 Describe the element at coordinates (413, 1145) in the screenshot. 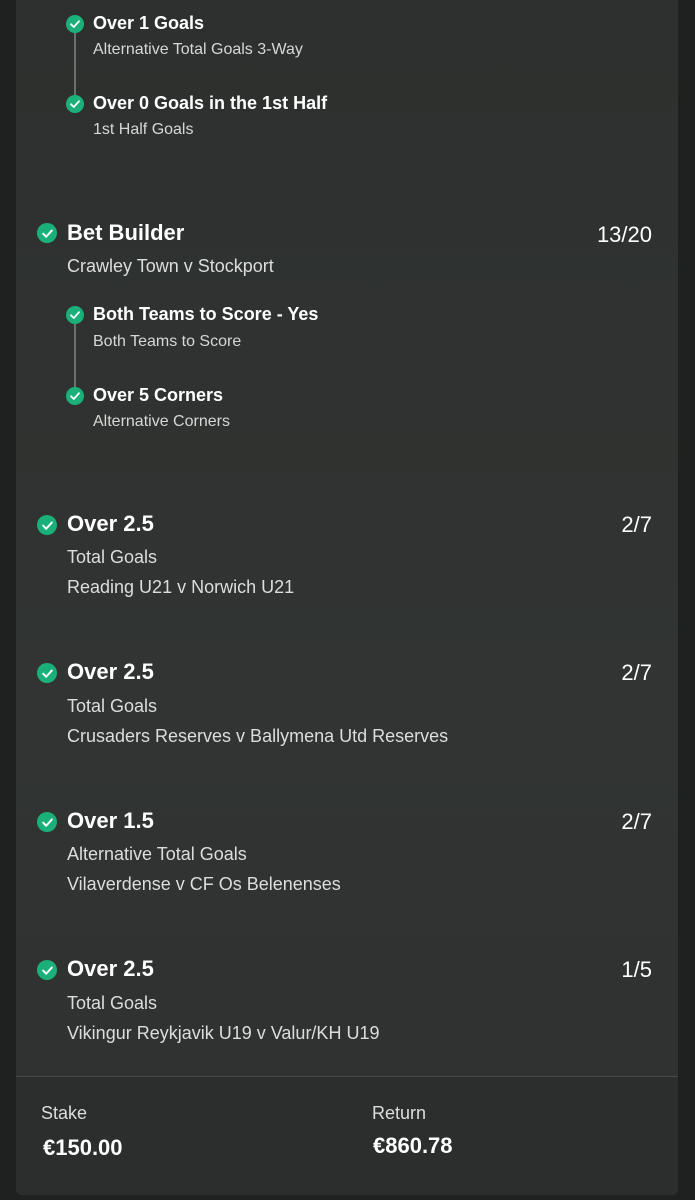

I see `return-value: €860.78` at that location.